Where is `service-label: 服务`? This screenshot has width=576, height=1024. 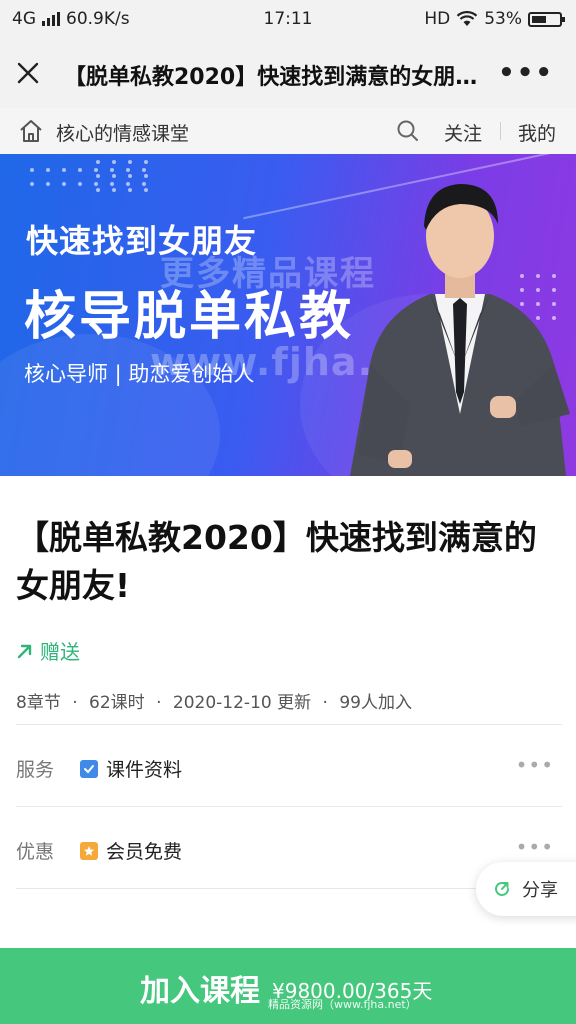
service-label: 服务 is located at coordinates (35, 770).